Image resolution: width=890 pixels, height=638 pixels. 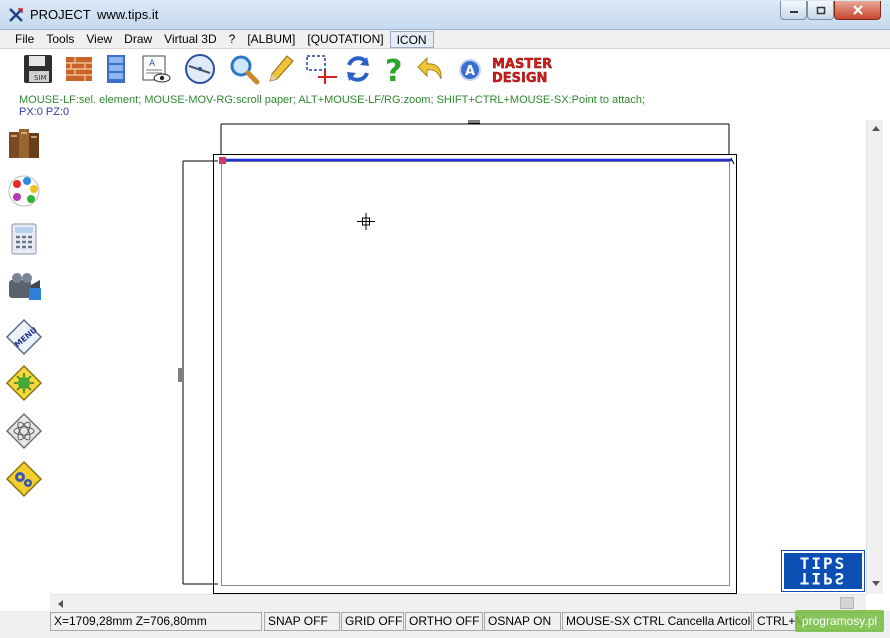 What do you see at coordinates (458, 602) in the screenshot?
I see `horizontal-scrollbar` at bounding box center [458, 602].